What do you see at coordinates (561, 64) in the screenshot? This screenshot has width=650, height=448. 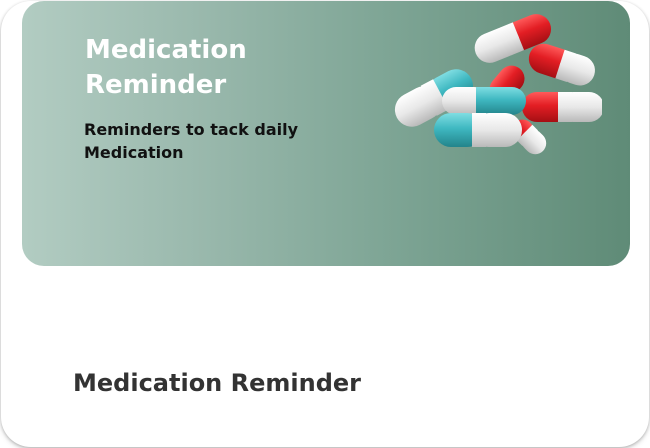 I see `capsule-red-white-right` at bounding box center [561, 64].